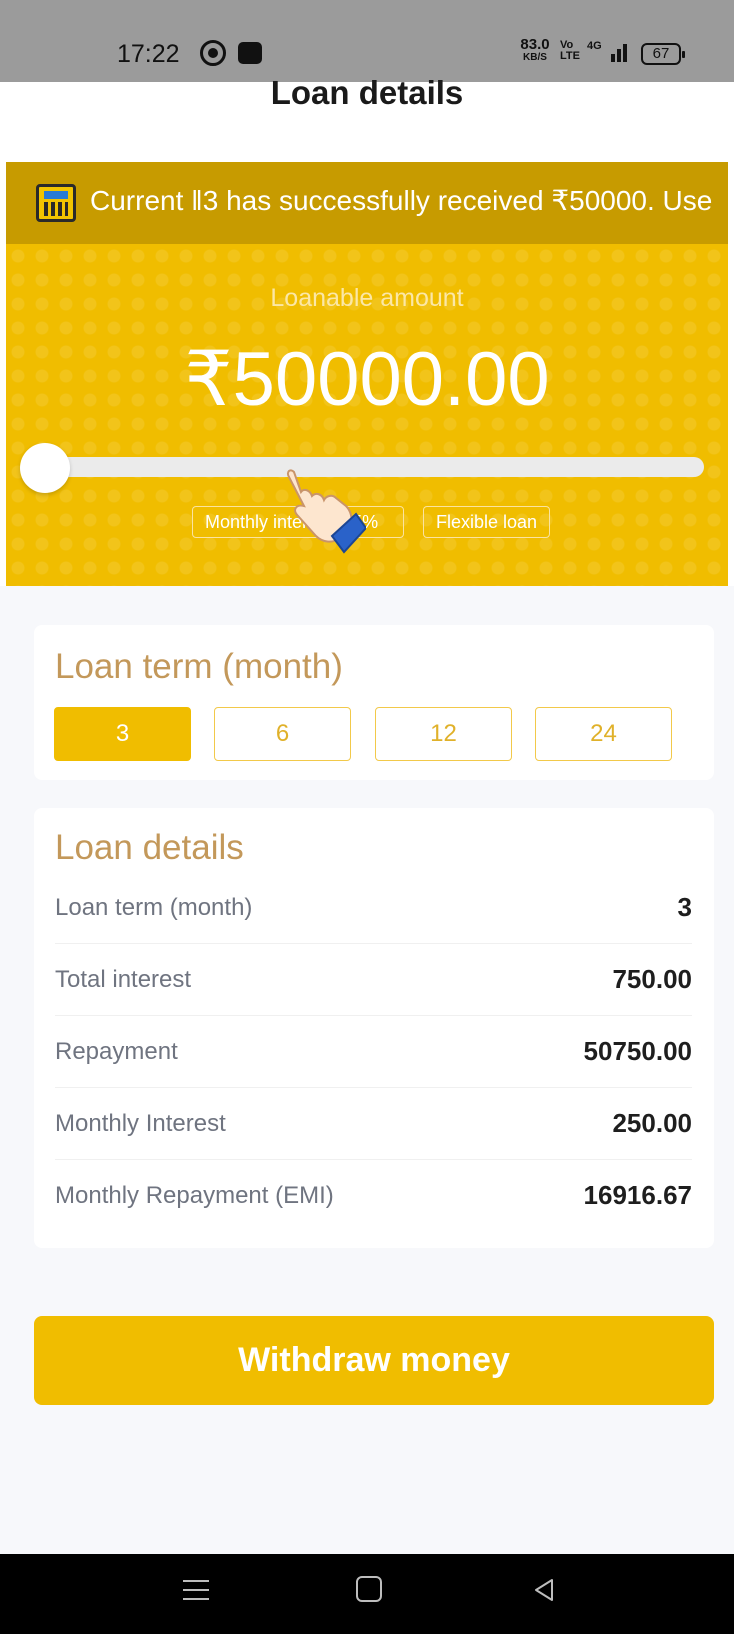 This screenshot has width=734, height=1634. What do you see at coordinates (45, 468) in the screenshot?
I see `amount-slider-handle` at bounding box center [45, 468].